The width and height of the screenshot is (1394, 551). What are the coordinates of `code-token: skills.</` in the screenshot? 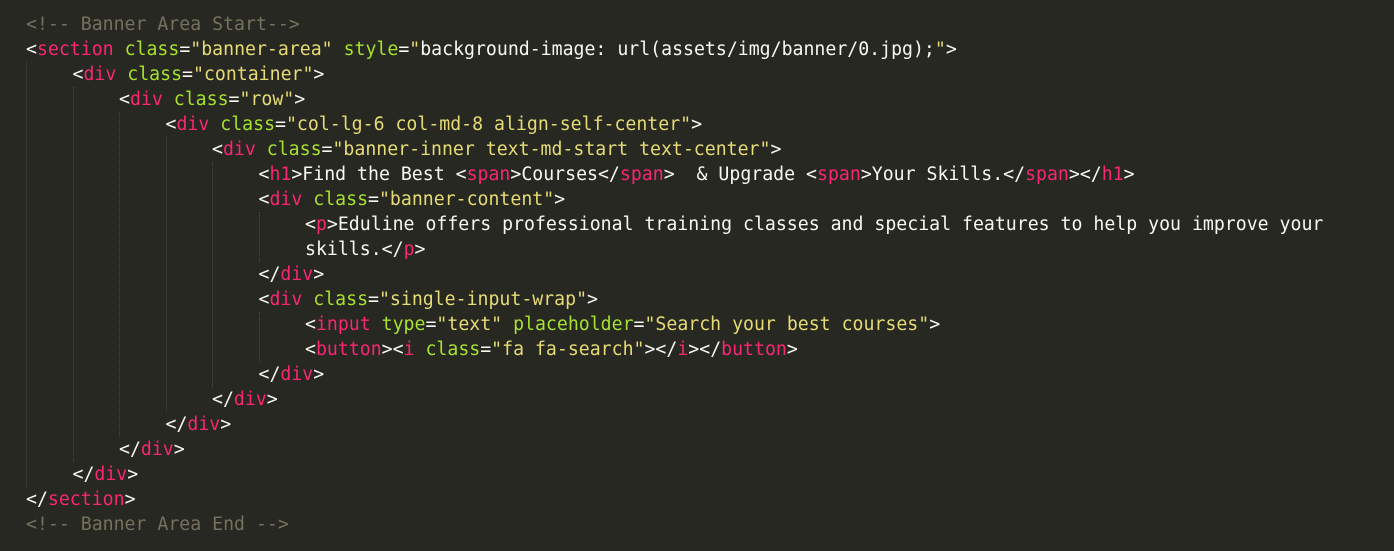 It's located at (354, 249).